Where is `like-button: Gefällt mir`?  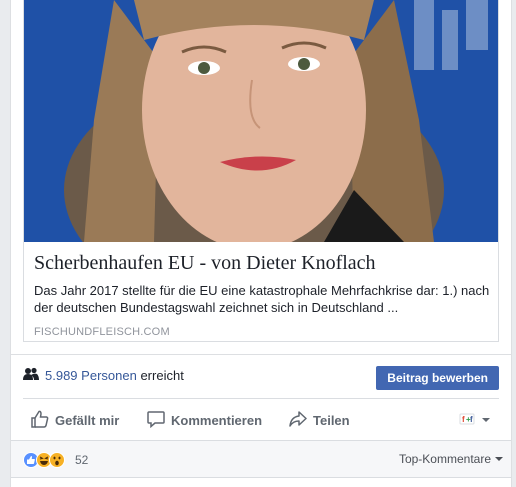 like-button: Gefällt mir is located at coordinates (75, 420).